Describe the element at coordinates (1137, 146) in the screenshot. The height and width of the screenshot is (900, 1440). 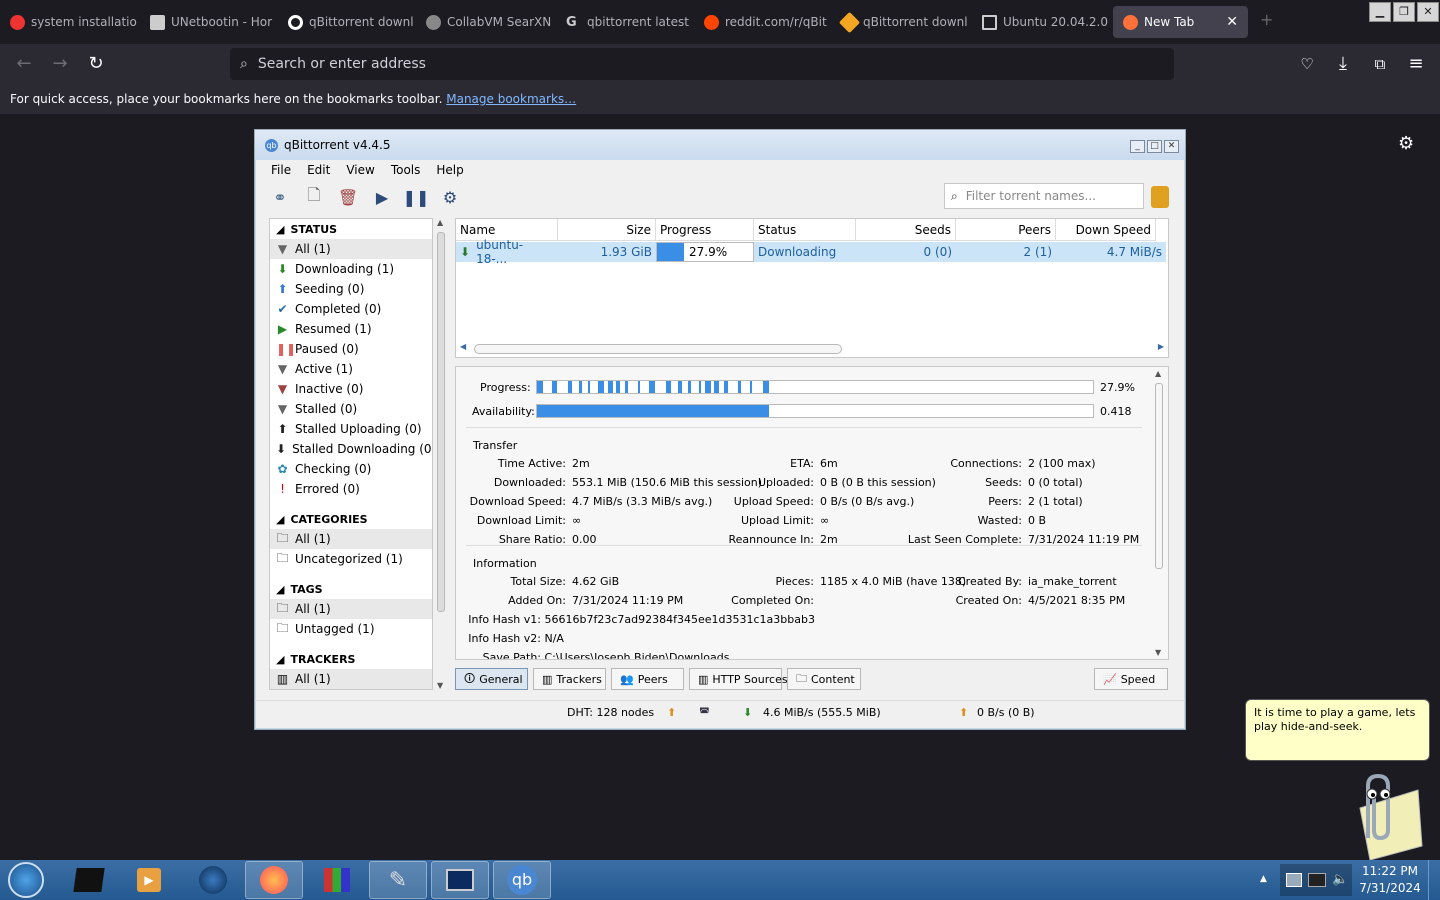
I see `minimize-icon: _` at that location.